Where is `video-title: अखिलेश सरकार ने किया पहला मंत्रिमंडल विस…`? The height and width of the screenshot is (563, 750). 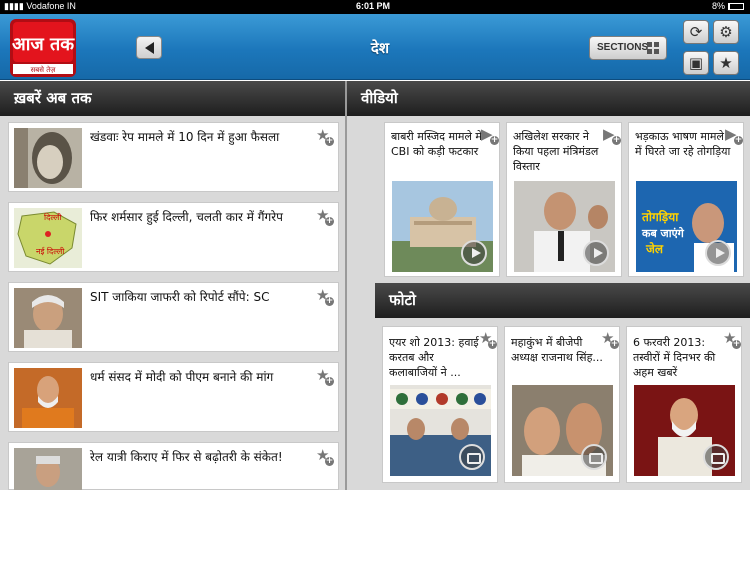
video-title: अखिलेश सरकार ने किया पहला मंत्रिमंडल विस… is located at coordinates (556, 151).